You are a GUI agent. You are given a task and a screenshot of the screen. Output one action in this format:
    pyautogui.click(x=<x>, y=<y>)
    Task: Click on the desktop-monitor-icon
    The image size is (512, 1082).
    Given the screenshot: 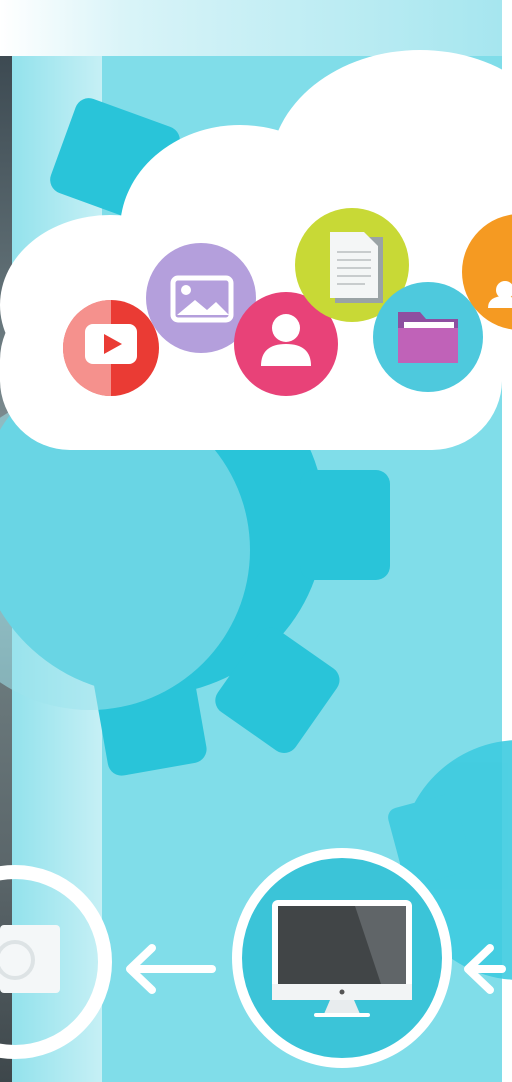 What is the action you would take?
    pyautogui.click(x=342, y=958)
    